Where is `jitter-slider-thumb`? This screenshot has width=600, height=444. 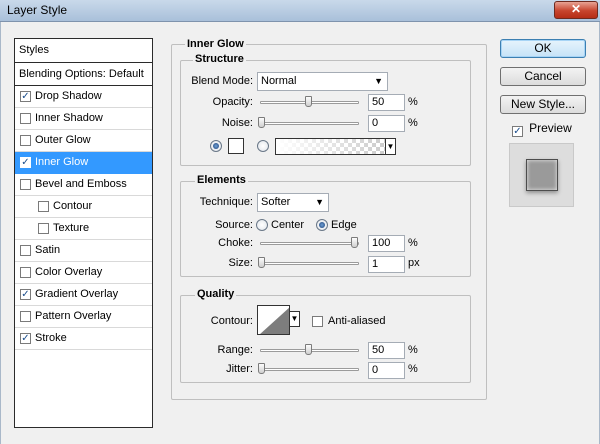
jitter-slider-thumb is located at coordinates (261, 368).